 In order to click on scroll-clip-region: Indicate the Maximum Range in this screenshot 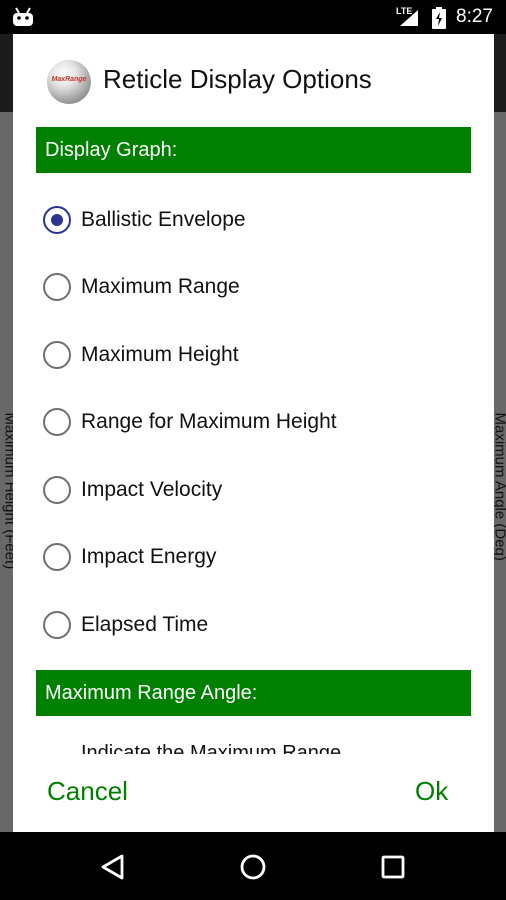, I will do `click(253, 744)`.